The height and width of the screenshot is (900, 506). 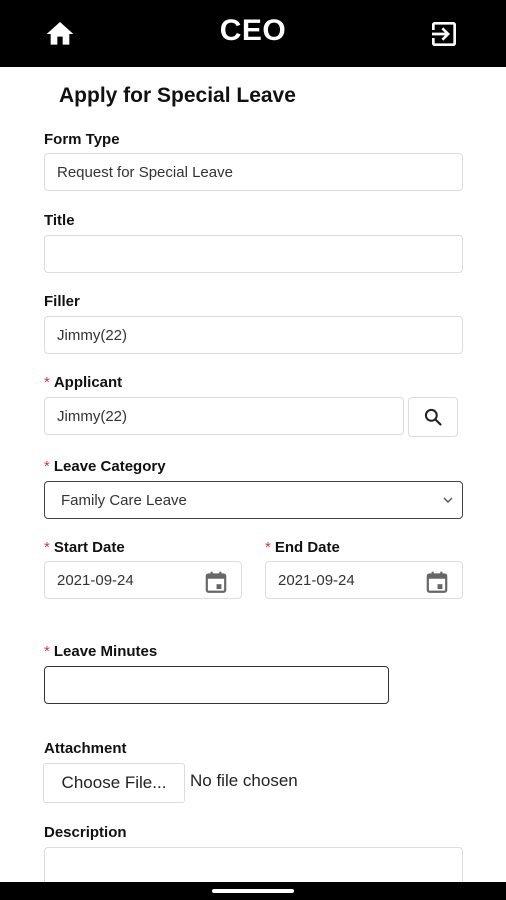 I want to click on end-date-label-text: End Date, so click(x=307, y=547).